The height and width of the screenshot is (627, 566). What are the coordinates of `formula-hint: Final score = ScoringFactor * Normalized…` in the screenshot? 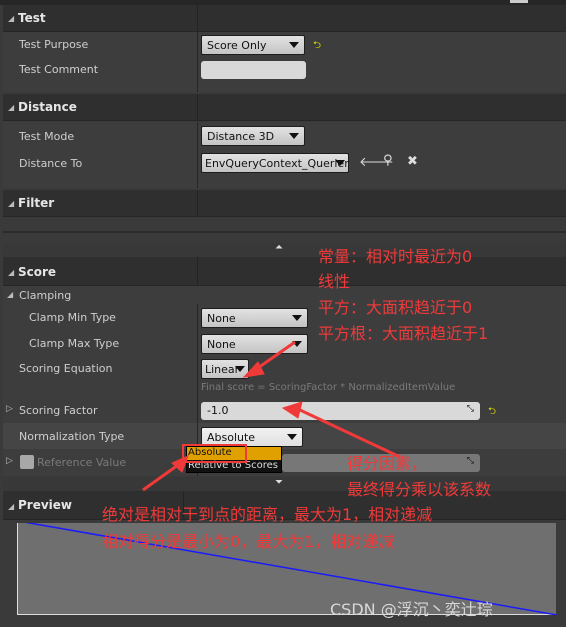 It's located at (328, 387).